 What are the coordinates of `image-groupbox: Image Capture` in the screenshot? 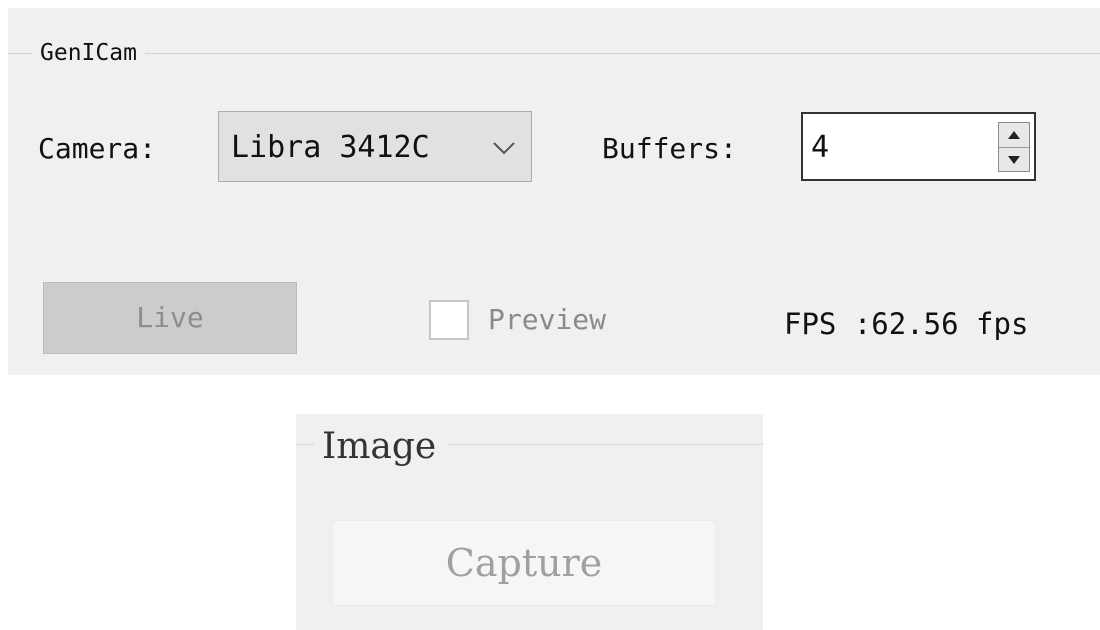 It's located at (529, 522).